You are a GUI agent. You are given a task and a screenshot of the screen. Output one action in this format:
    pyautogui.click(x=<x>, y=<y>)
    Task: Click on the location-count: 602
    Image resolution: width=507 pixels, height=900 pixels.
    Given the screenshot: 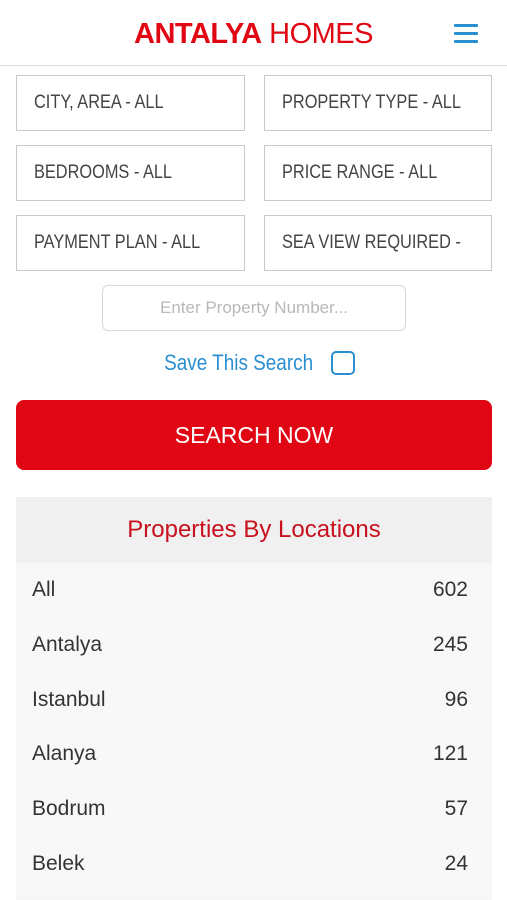 What is the action you would take?
    pyautogui.click(x=450, y=589)
    